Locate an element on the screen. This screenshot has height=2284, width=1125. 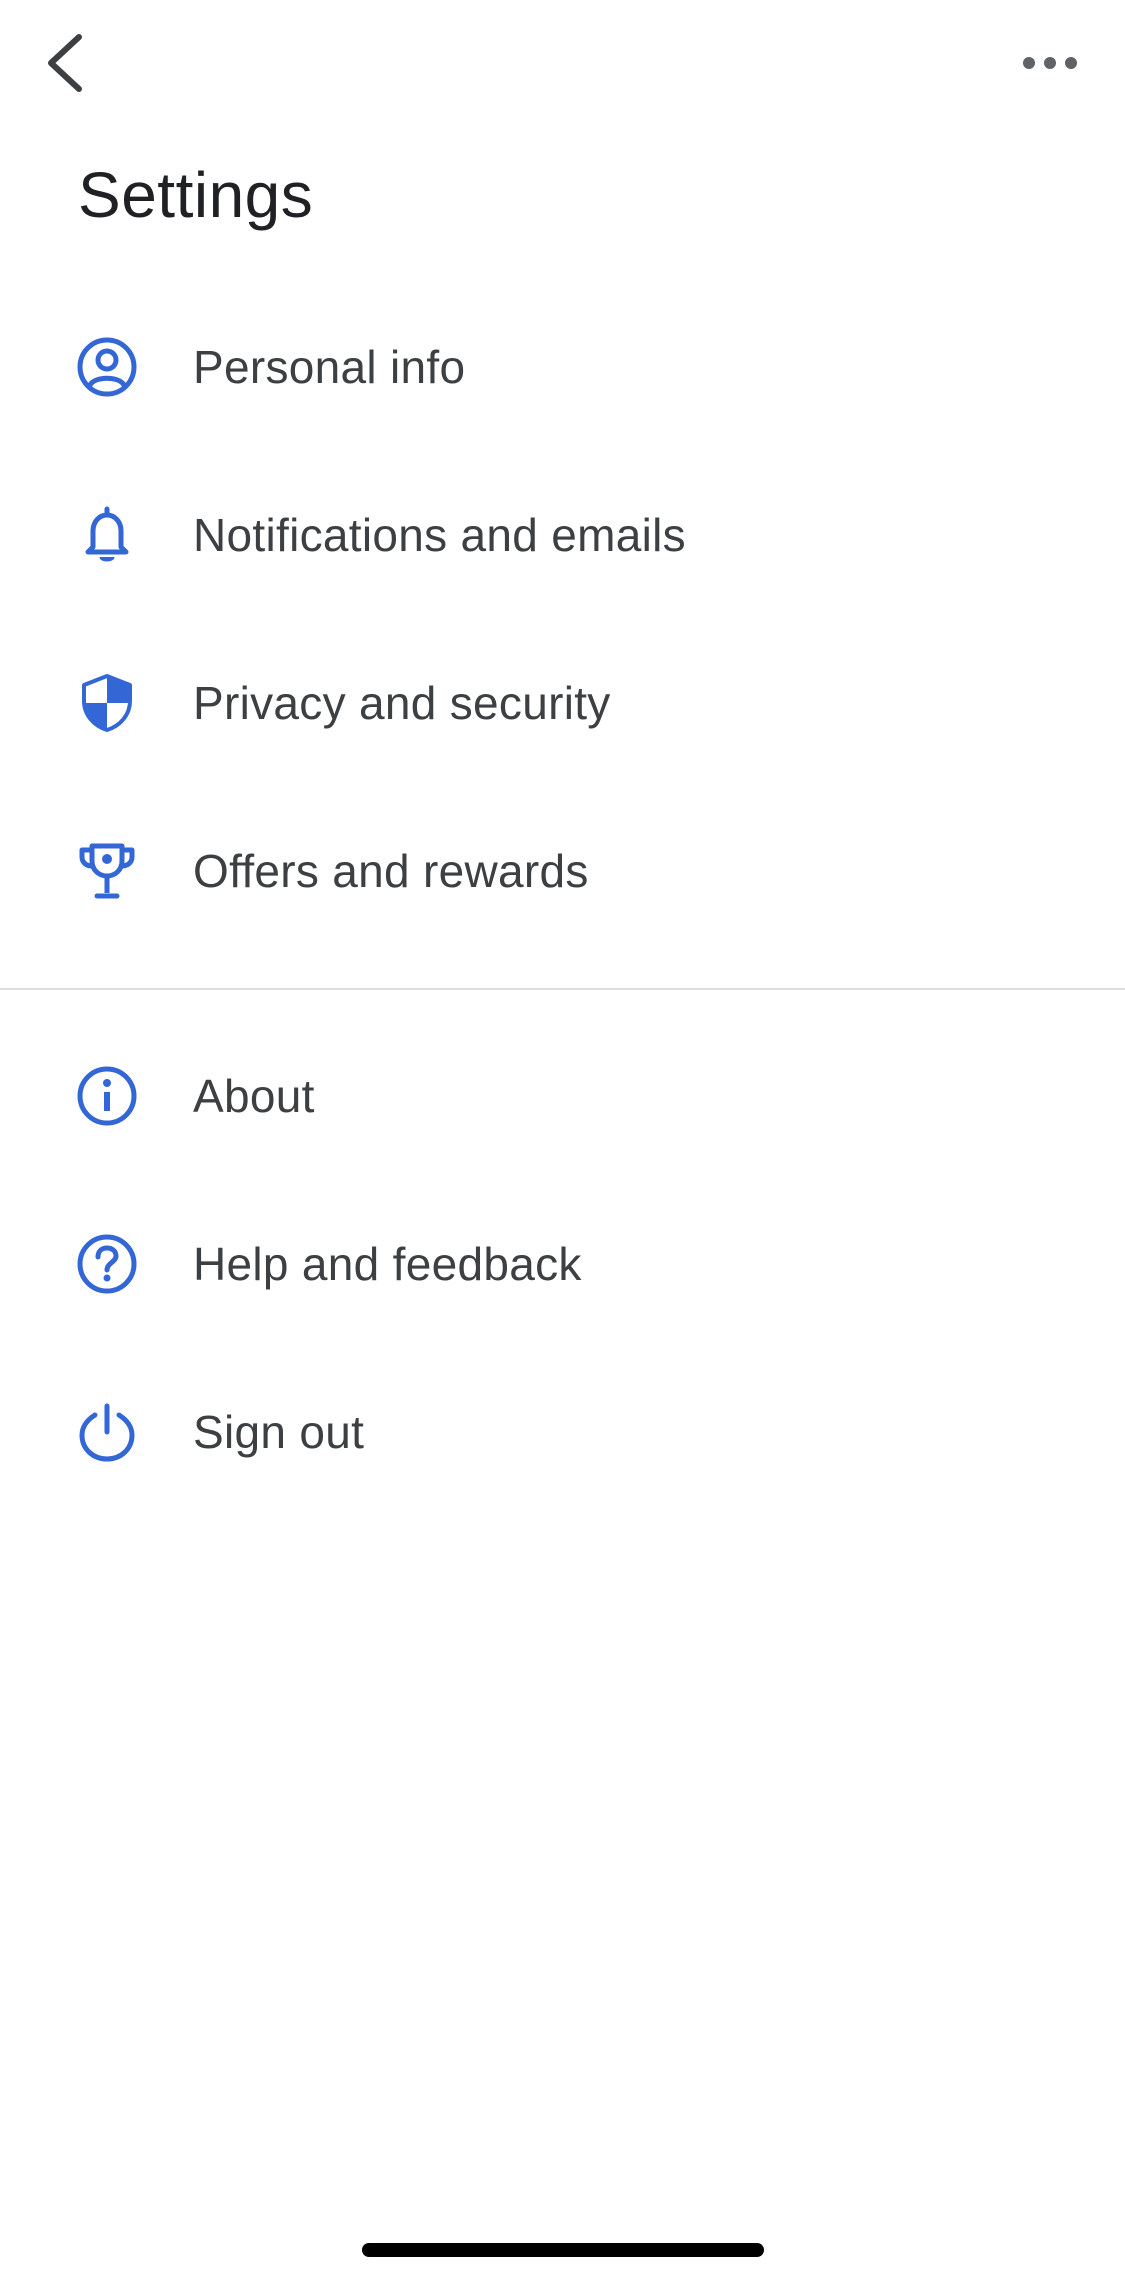
menu-item-help-and-feedback: Help and feedback is located at coordinates (562, 1264).